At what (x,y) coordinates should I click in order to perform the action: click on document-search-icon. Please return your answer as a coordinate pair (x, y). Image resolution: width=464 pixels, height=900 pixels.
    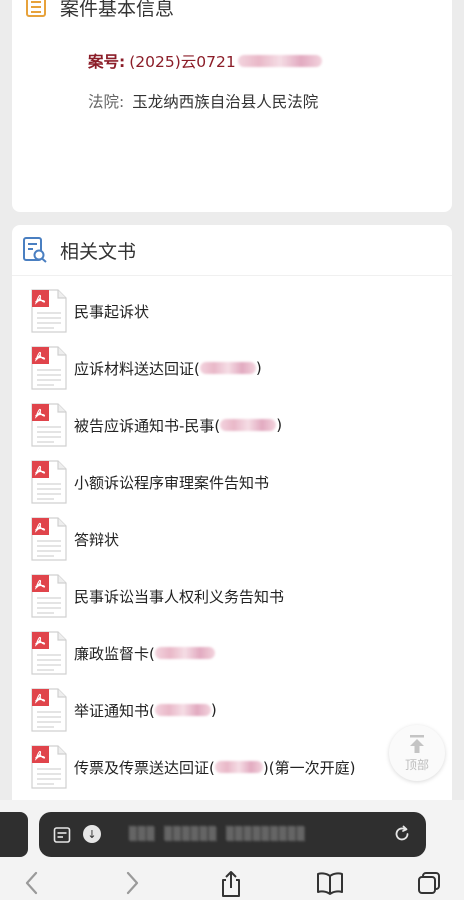
    Looking at the image, I should click on (35, 250).